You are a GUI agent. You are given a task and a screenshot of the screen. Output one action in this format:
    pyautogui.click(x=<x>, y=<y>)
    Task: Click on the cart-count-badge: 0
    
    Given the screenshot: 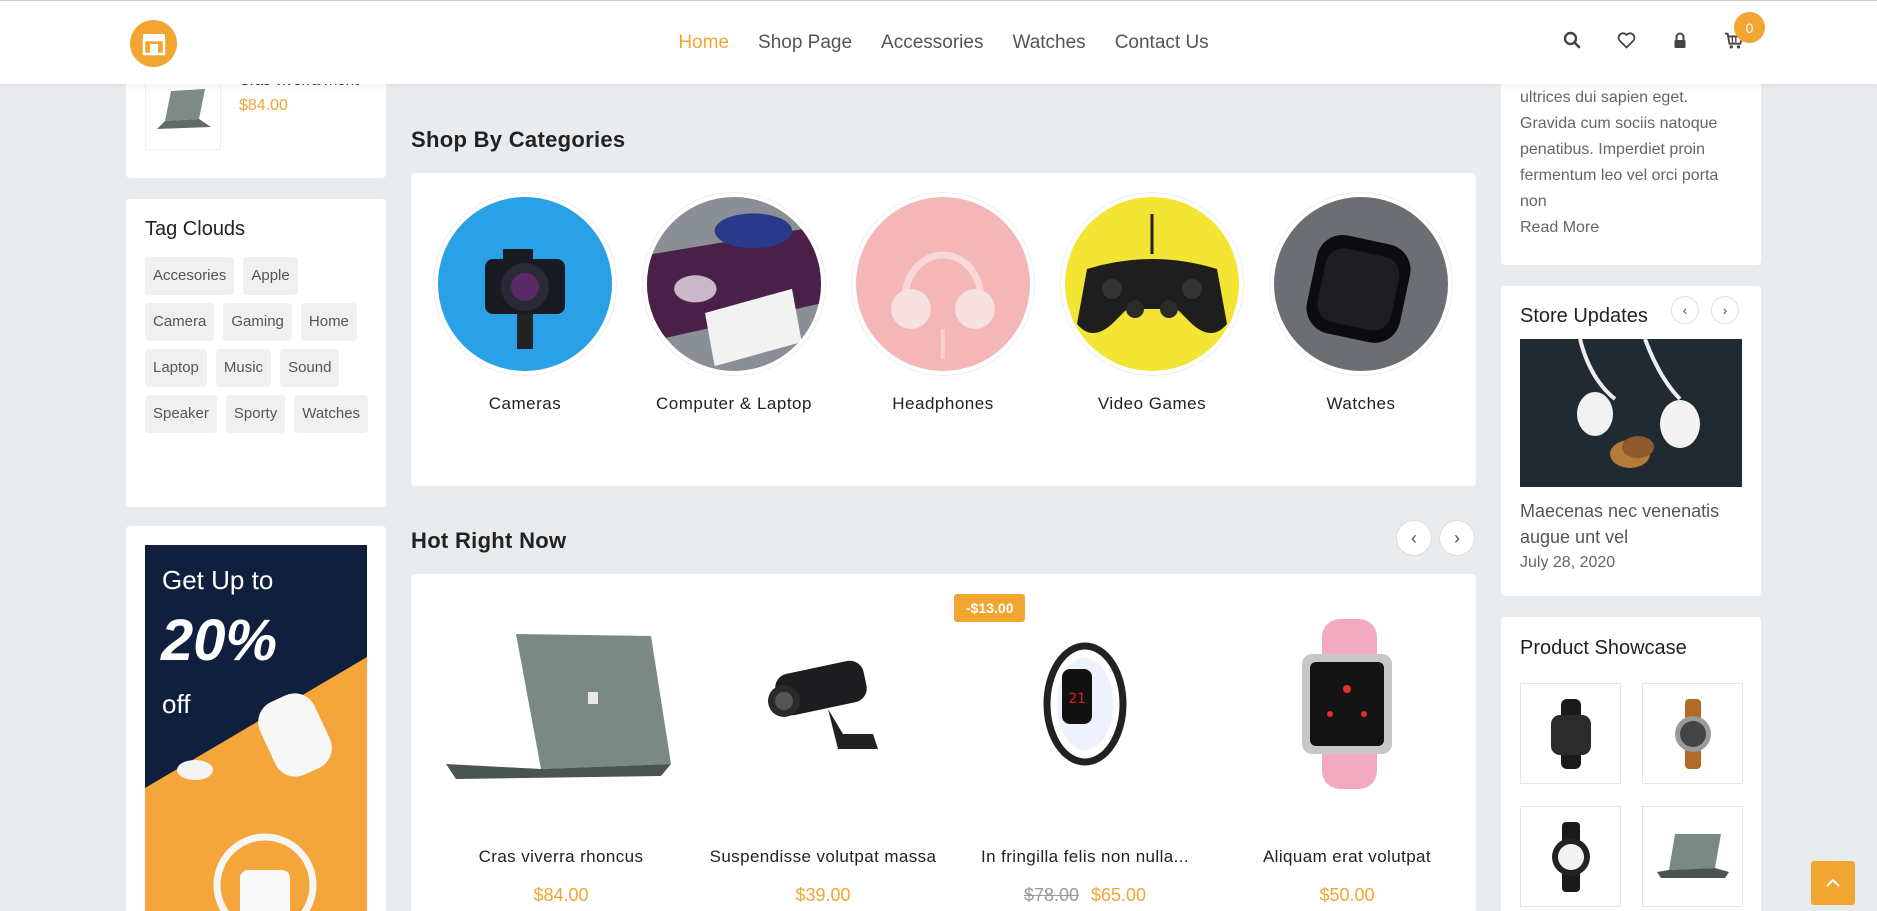 What is the action you would take?
    pyautogui.click(x=1749, y=27)
    